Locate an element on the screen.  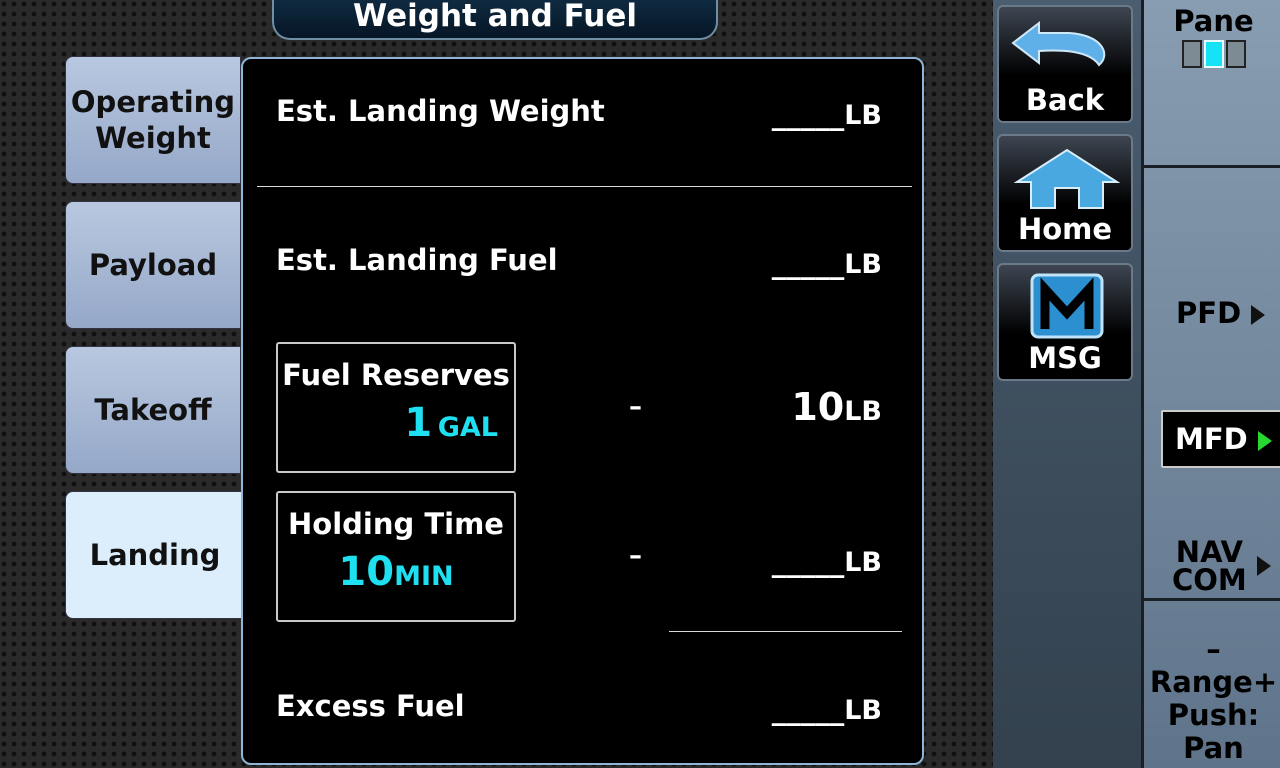
back-arrow-icon is located at coordinates (1058, 43).